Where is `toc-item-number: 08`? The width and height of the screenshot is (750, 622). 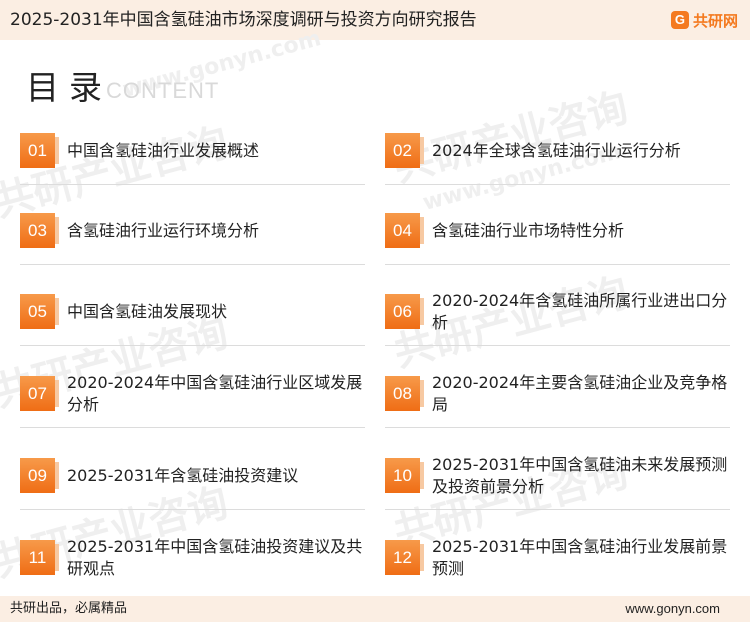 toc-item-number: 08 is located at coordinates (404, 393).